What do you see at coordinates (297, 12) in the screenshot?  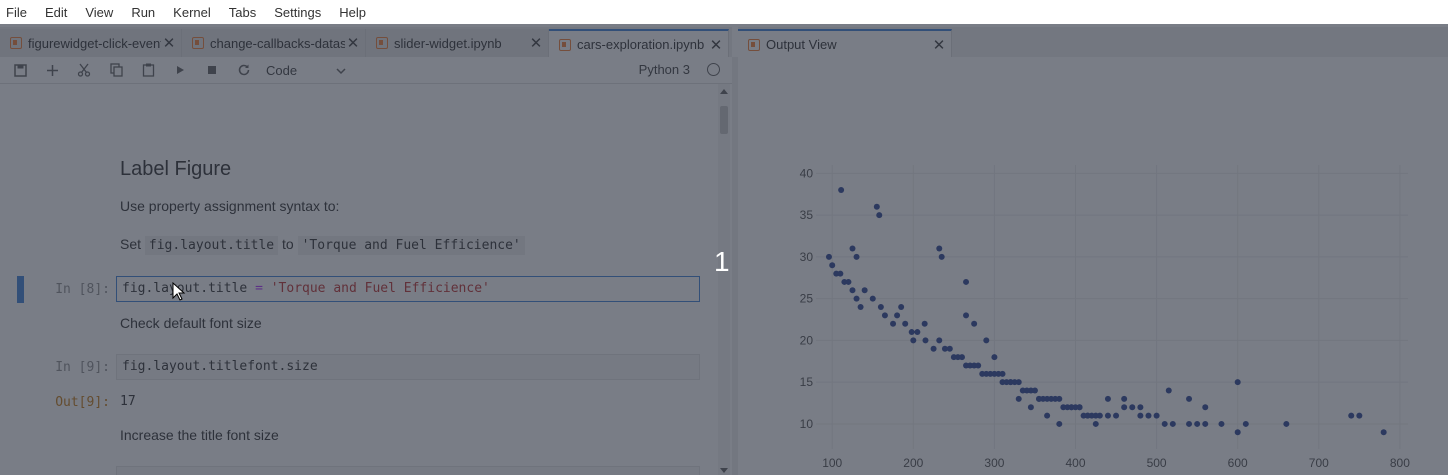 I see `menu-settings: Settings` at bounding box center [297, 12].